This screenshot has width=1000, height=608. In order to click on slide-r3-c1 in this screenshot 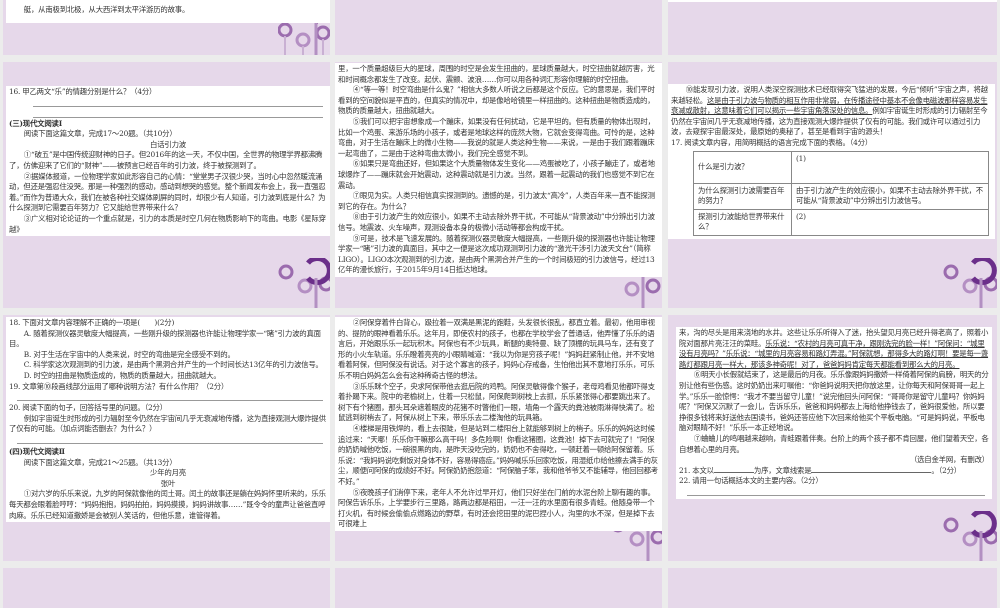, I will do `click(166, 588)`.